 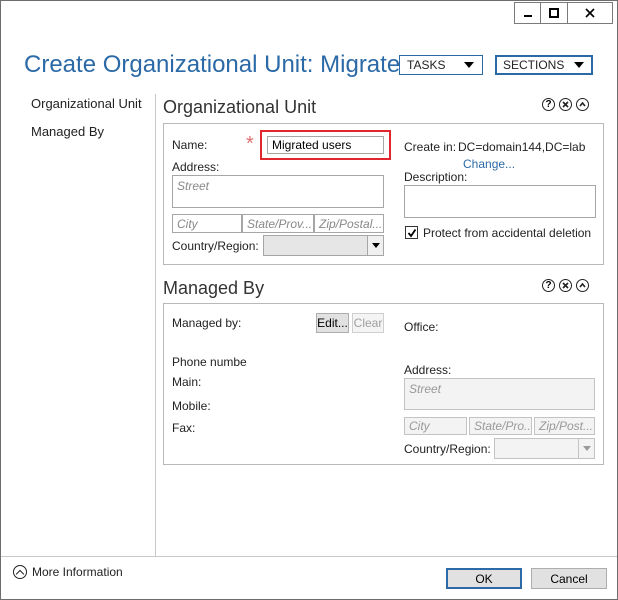 What do you see at coordinates (86, 103) in the screenshot?
I see `nav-item-organizational-unit: Organizational Unit` at bounding box center [86, 103].